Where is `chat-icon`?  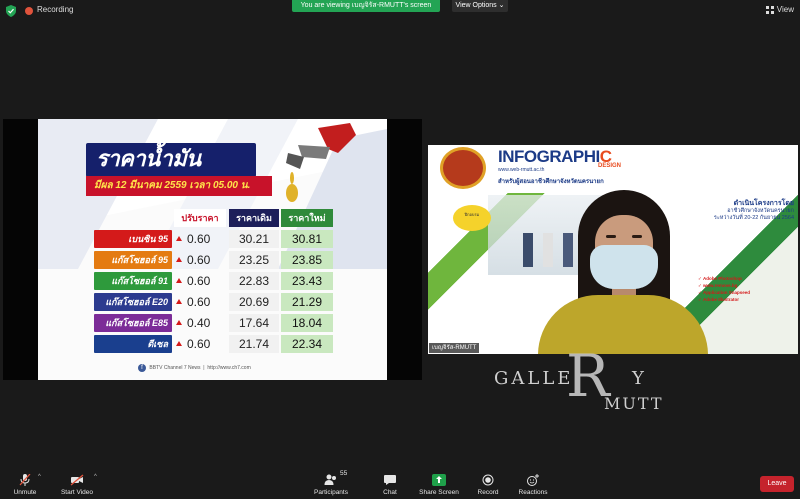 chat-icon is located at coordinates (390, 480).